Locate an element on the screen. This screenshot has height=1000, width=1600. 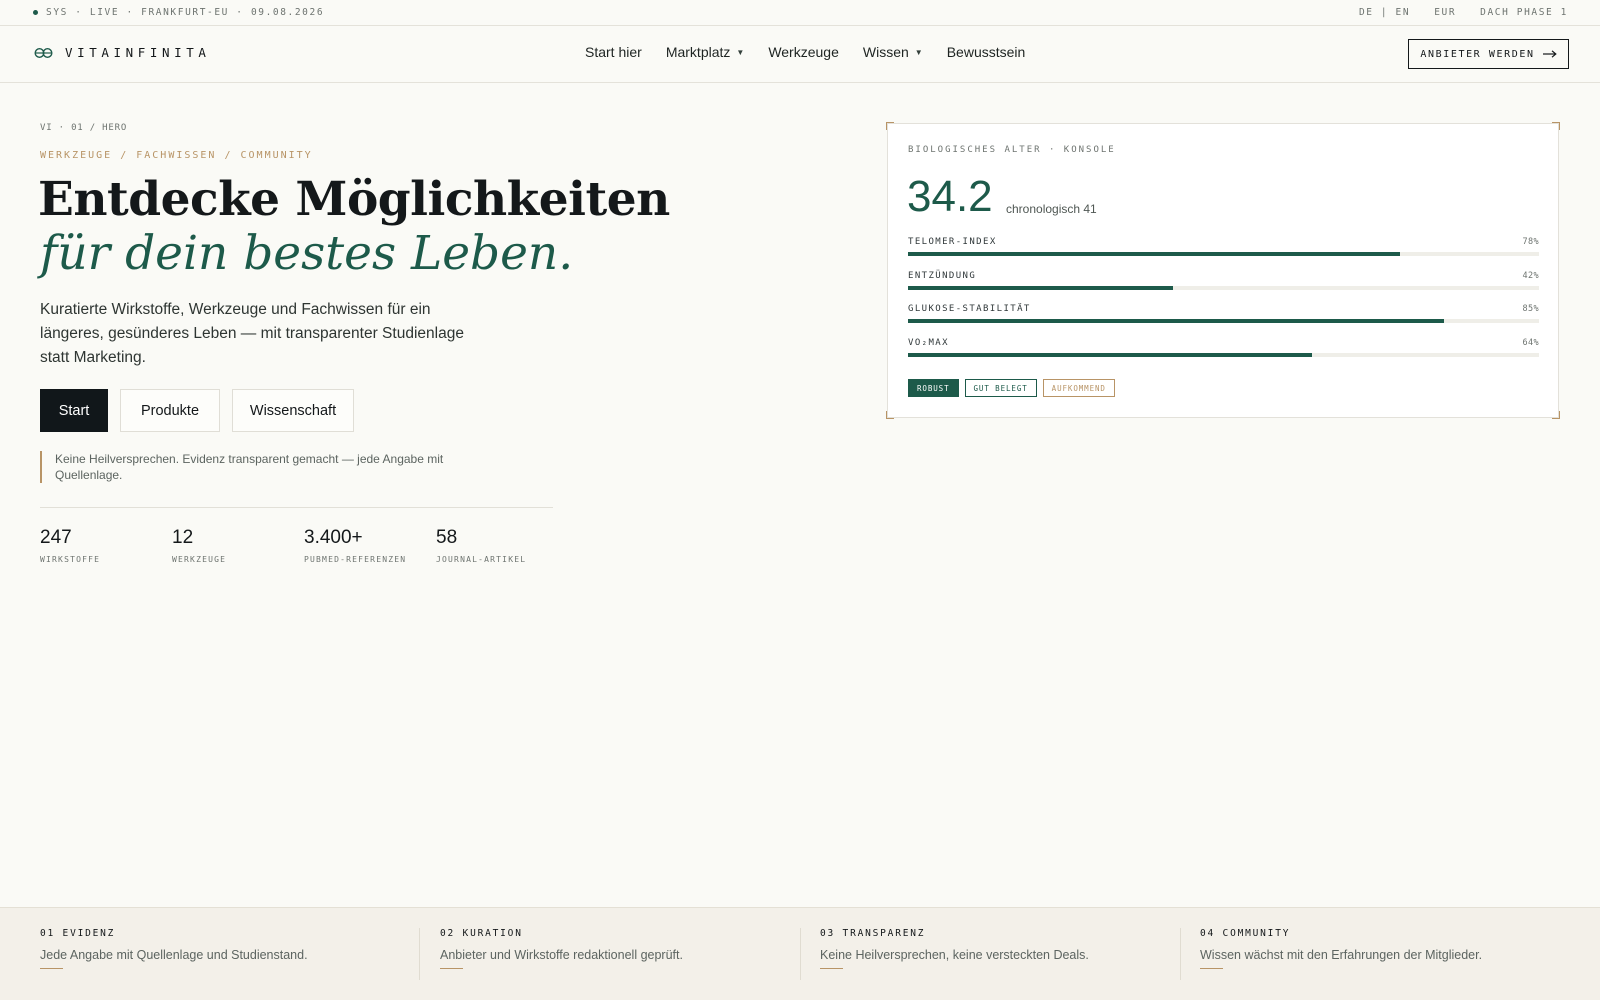
phase-label: DACH PHASE 1 is located at coordinates (1524, 12).